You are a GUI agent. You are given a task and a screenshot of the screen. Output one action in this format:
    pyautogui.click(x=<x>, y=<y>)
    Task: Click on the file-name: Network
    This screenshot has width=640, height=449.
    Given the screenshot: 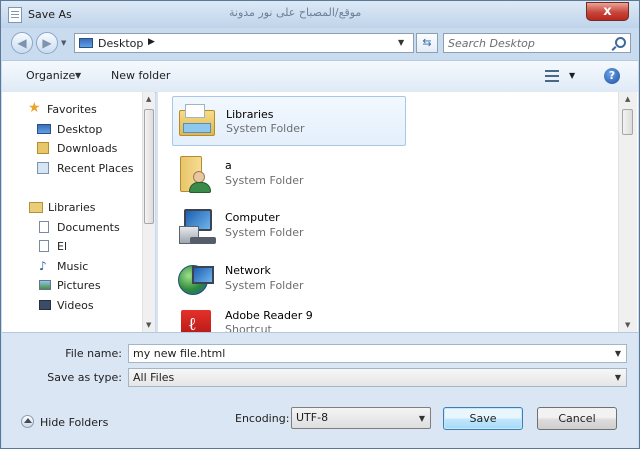 What is the action you would take?
    pyautogui.click(x=248, y=270)
    